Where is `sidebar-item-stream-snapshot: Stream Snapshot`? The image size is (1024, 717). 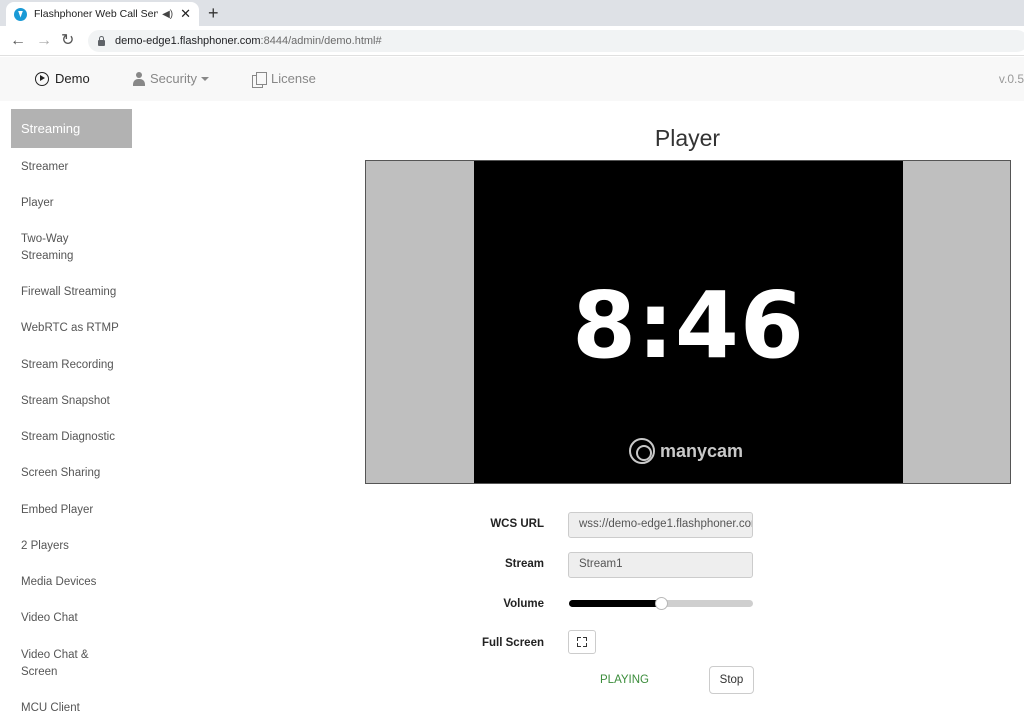 sidebar-item-stream-snapshot: Stream Snapshot is located at coordinates (73, 401).